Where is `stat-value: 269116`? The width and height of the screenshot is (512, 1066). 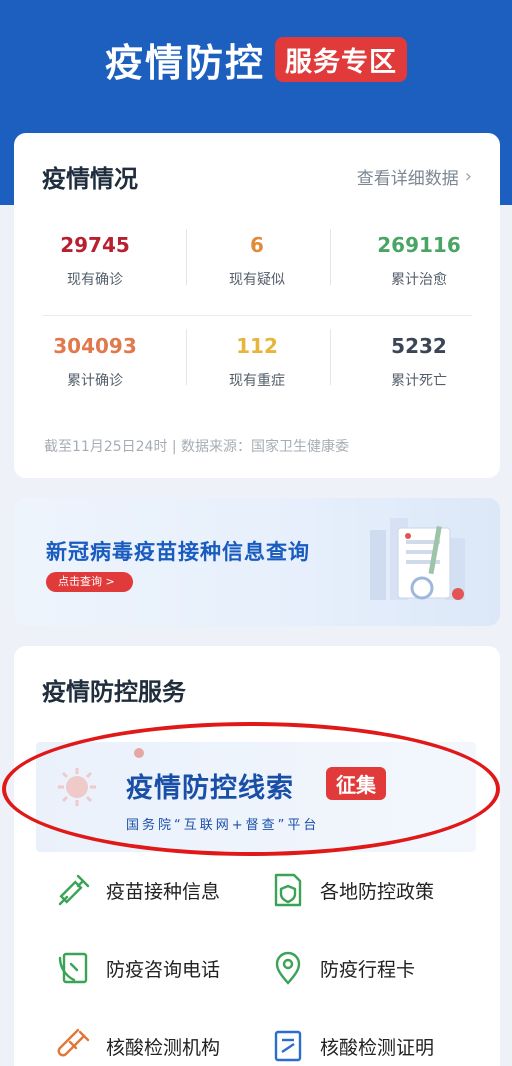 stat-value: 269116 is located at coordinates (419, 245).